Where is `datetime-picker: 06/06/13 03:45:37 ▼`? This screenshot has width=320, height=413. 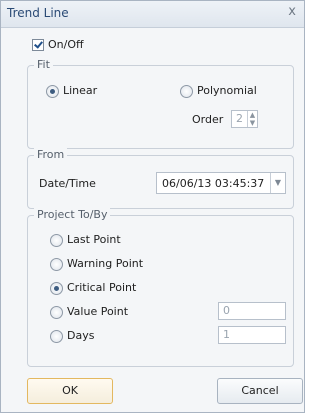 datetime-picker: 06/06/13 03:45:37 ▼ is located at coordinates (221, 183).